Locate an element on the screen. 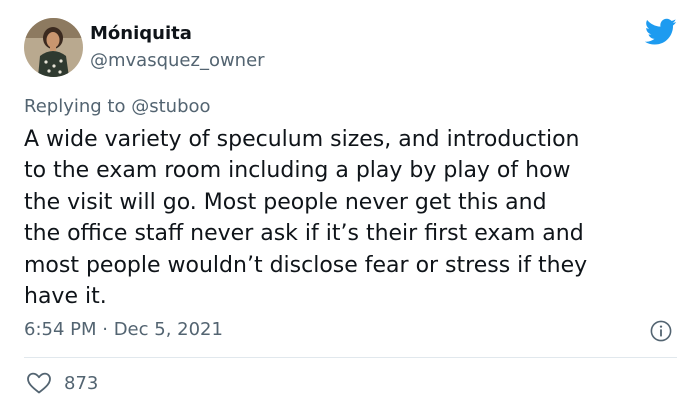 This screenshot has width=700, height=410. user-handle: @mvasquez_owner is located at coordinates (177, 60).